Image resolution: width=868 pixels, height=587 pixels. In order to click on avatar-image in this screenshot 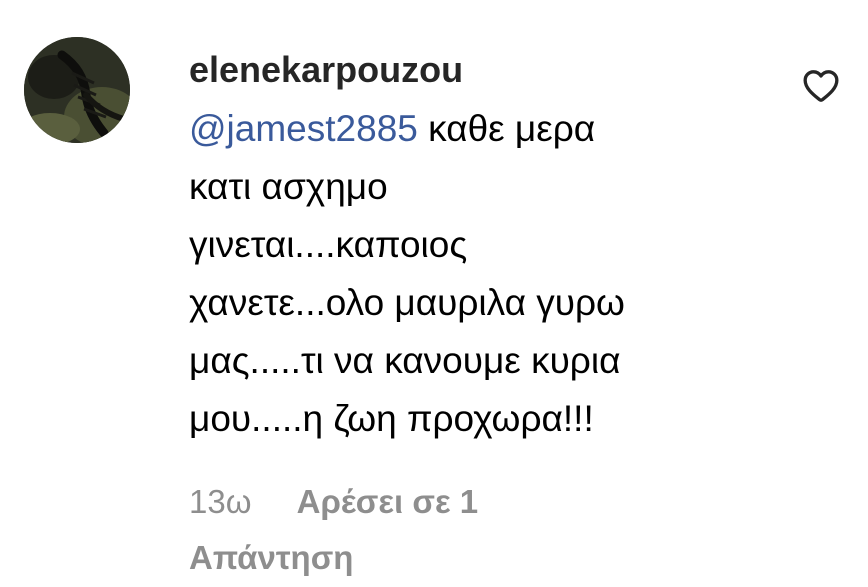, I will do `click(77, 90)`.